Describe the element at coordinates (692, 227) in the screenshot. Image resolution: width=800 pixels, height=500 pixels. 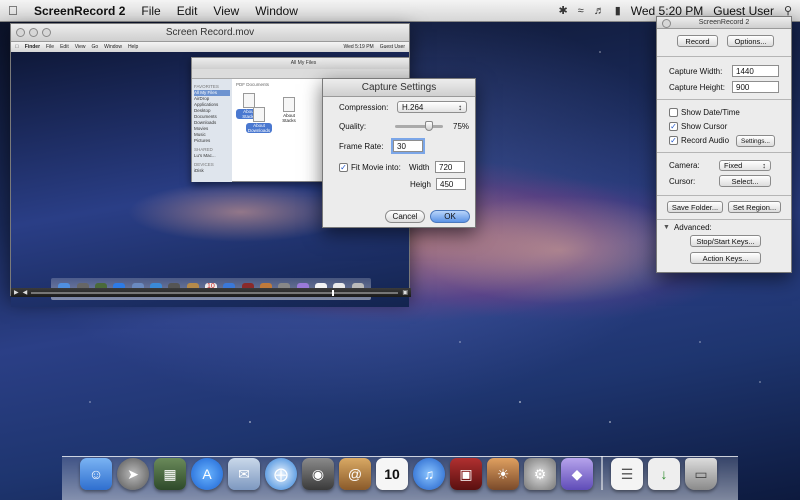
I see `advanced-label: Advanced:` at that location.